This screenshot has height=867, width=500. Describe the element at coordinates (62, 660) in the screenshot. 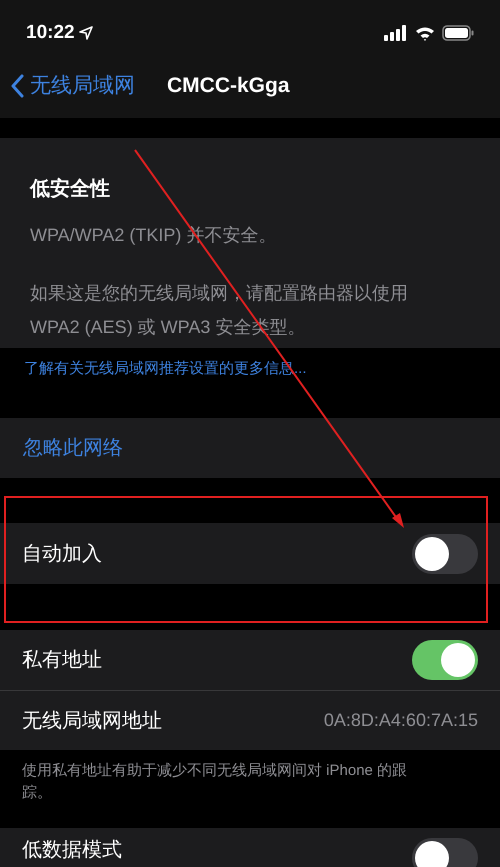

I see `setting-label: 私有地址` at that location.